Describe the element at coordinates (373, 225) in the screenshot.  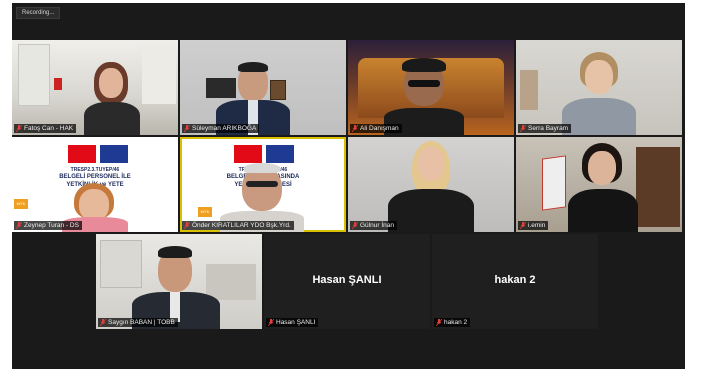
I see `participant-name-label: Gülnur İnan` at that location.